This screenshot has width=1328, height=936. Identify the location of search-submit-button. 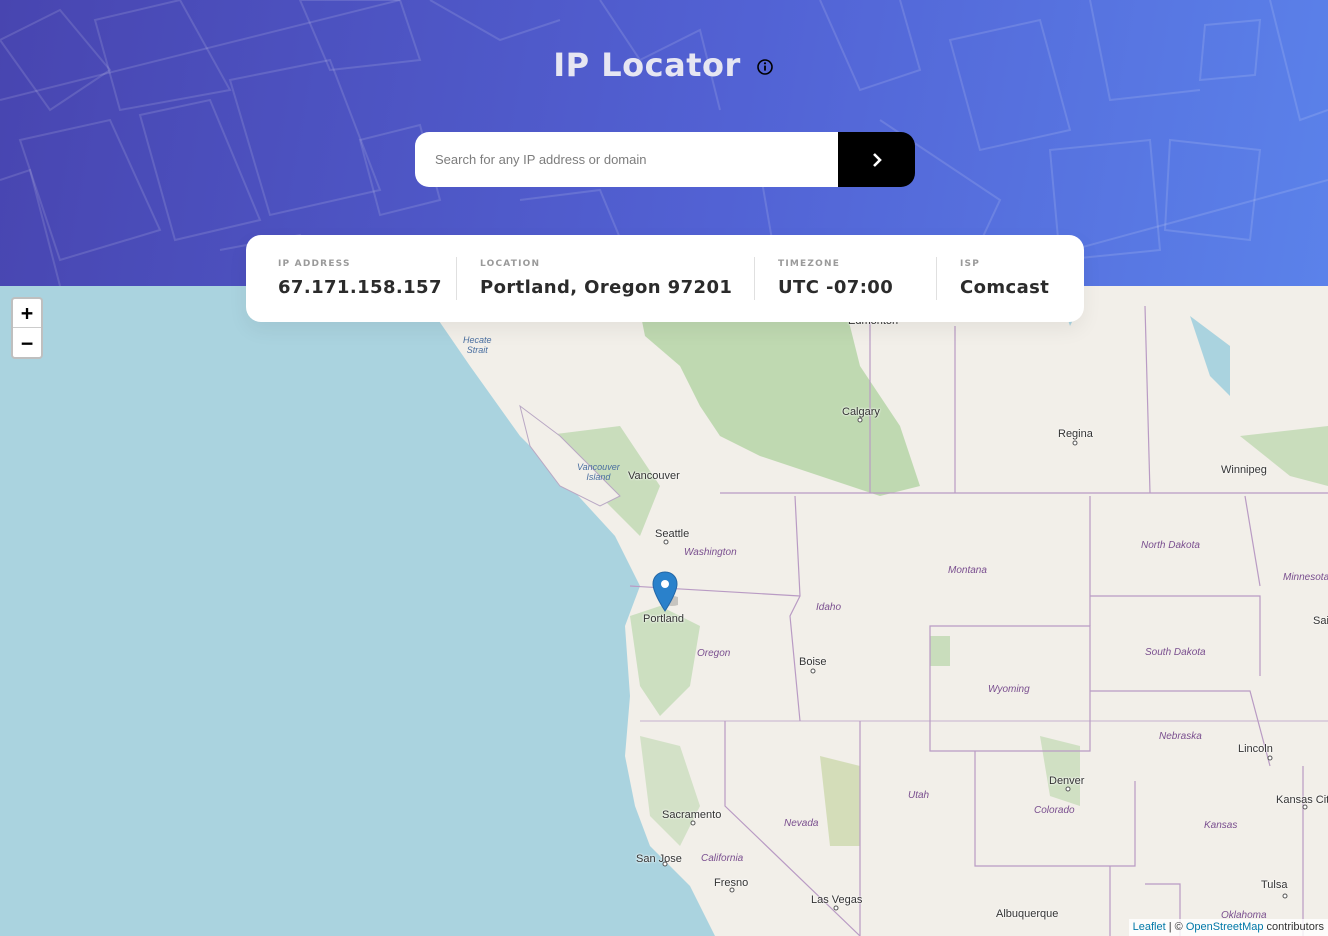
(876, 159).